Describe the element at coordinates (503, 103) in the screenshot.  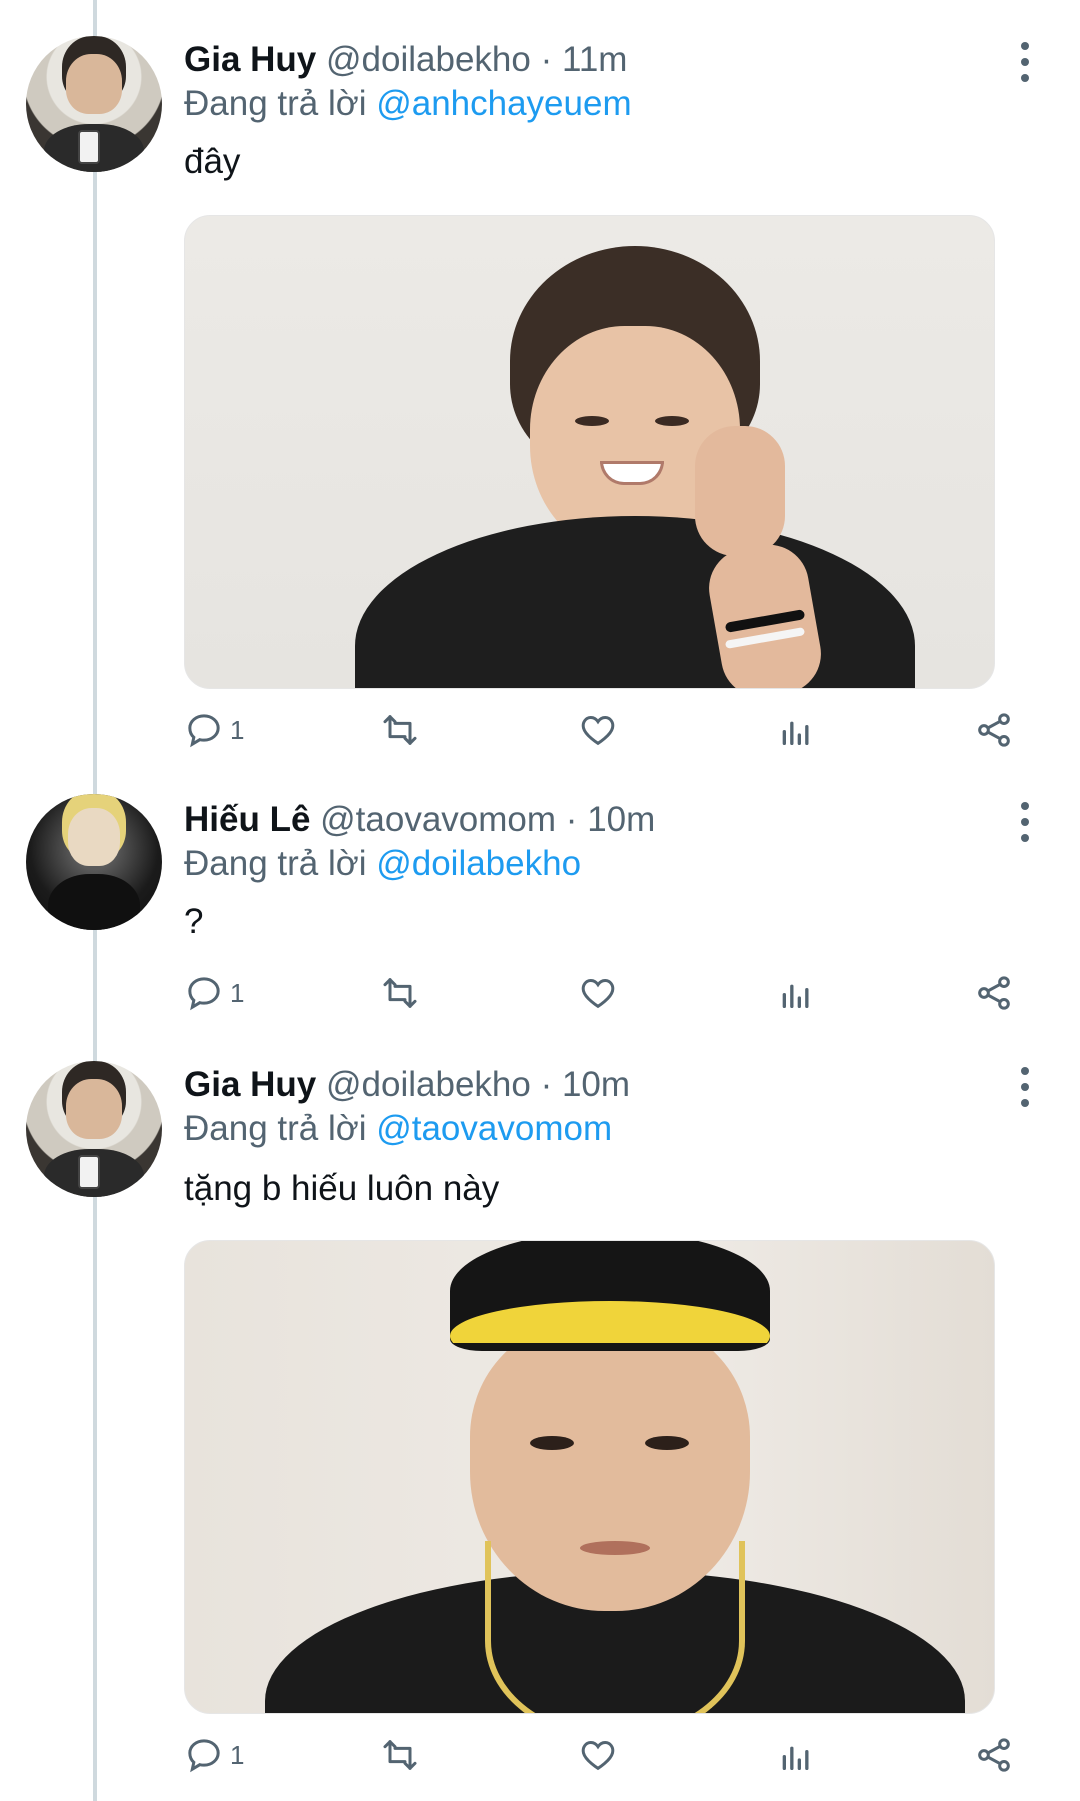
I see `reply-mention: @anhchayeuem` at that location.